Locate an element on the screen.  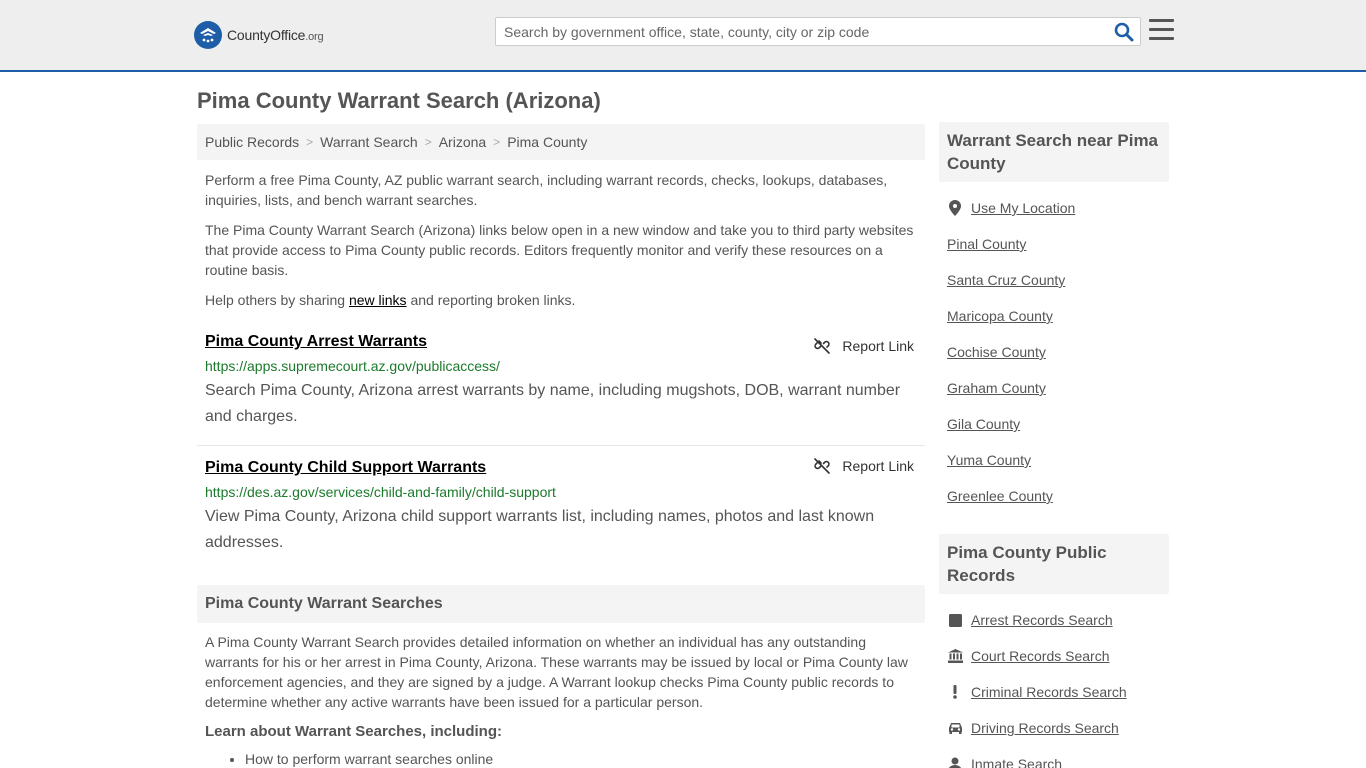
court-records-link: Court Records Search is located at coordinates (1040, 656).